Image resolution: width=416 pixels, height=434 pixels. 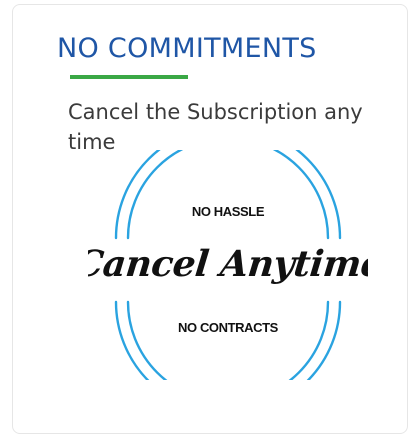 I want to click on badge-top-inner-arc, so click(x=228, y=195).